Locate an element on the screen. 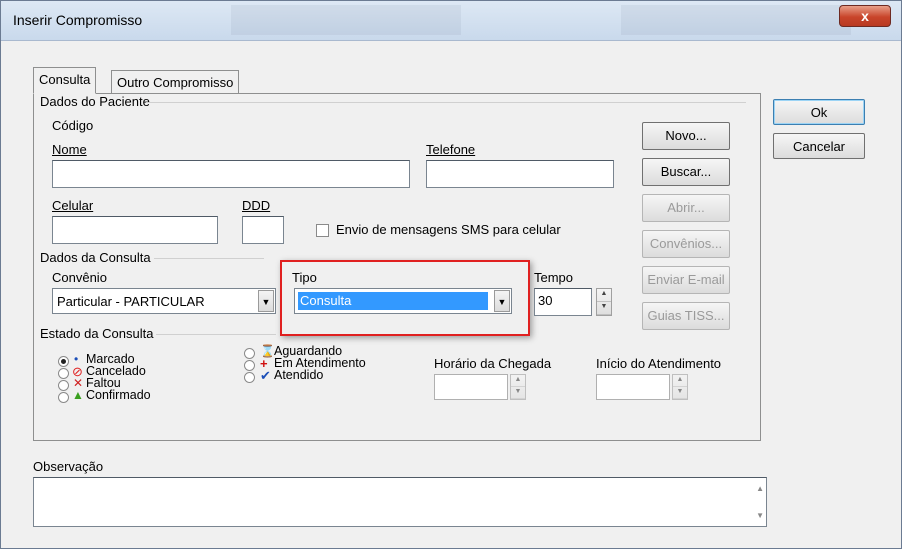 Image resolution: width=902 pixels, height=549 pixels. convenio-label: Convênio is located at coordinates (79, 277).